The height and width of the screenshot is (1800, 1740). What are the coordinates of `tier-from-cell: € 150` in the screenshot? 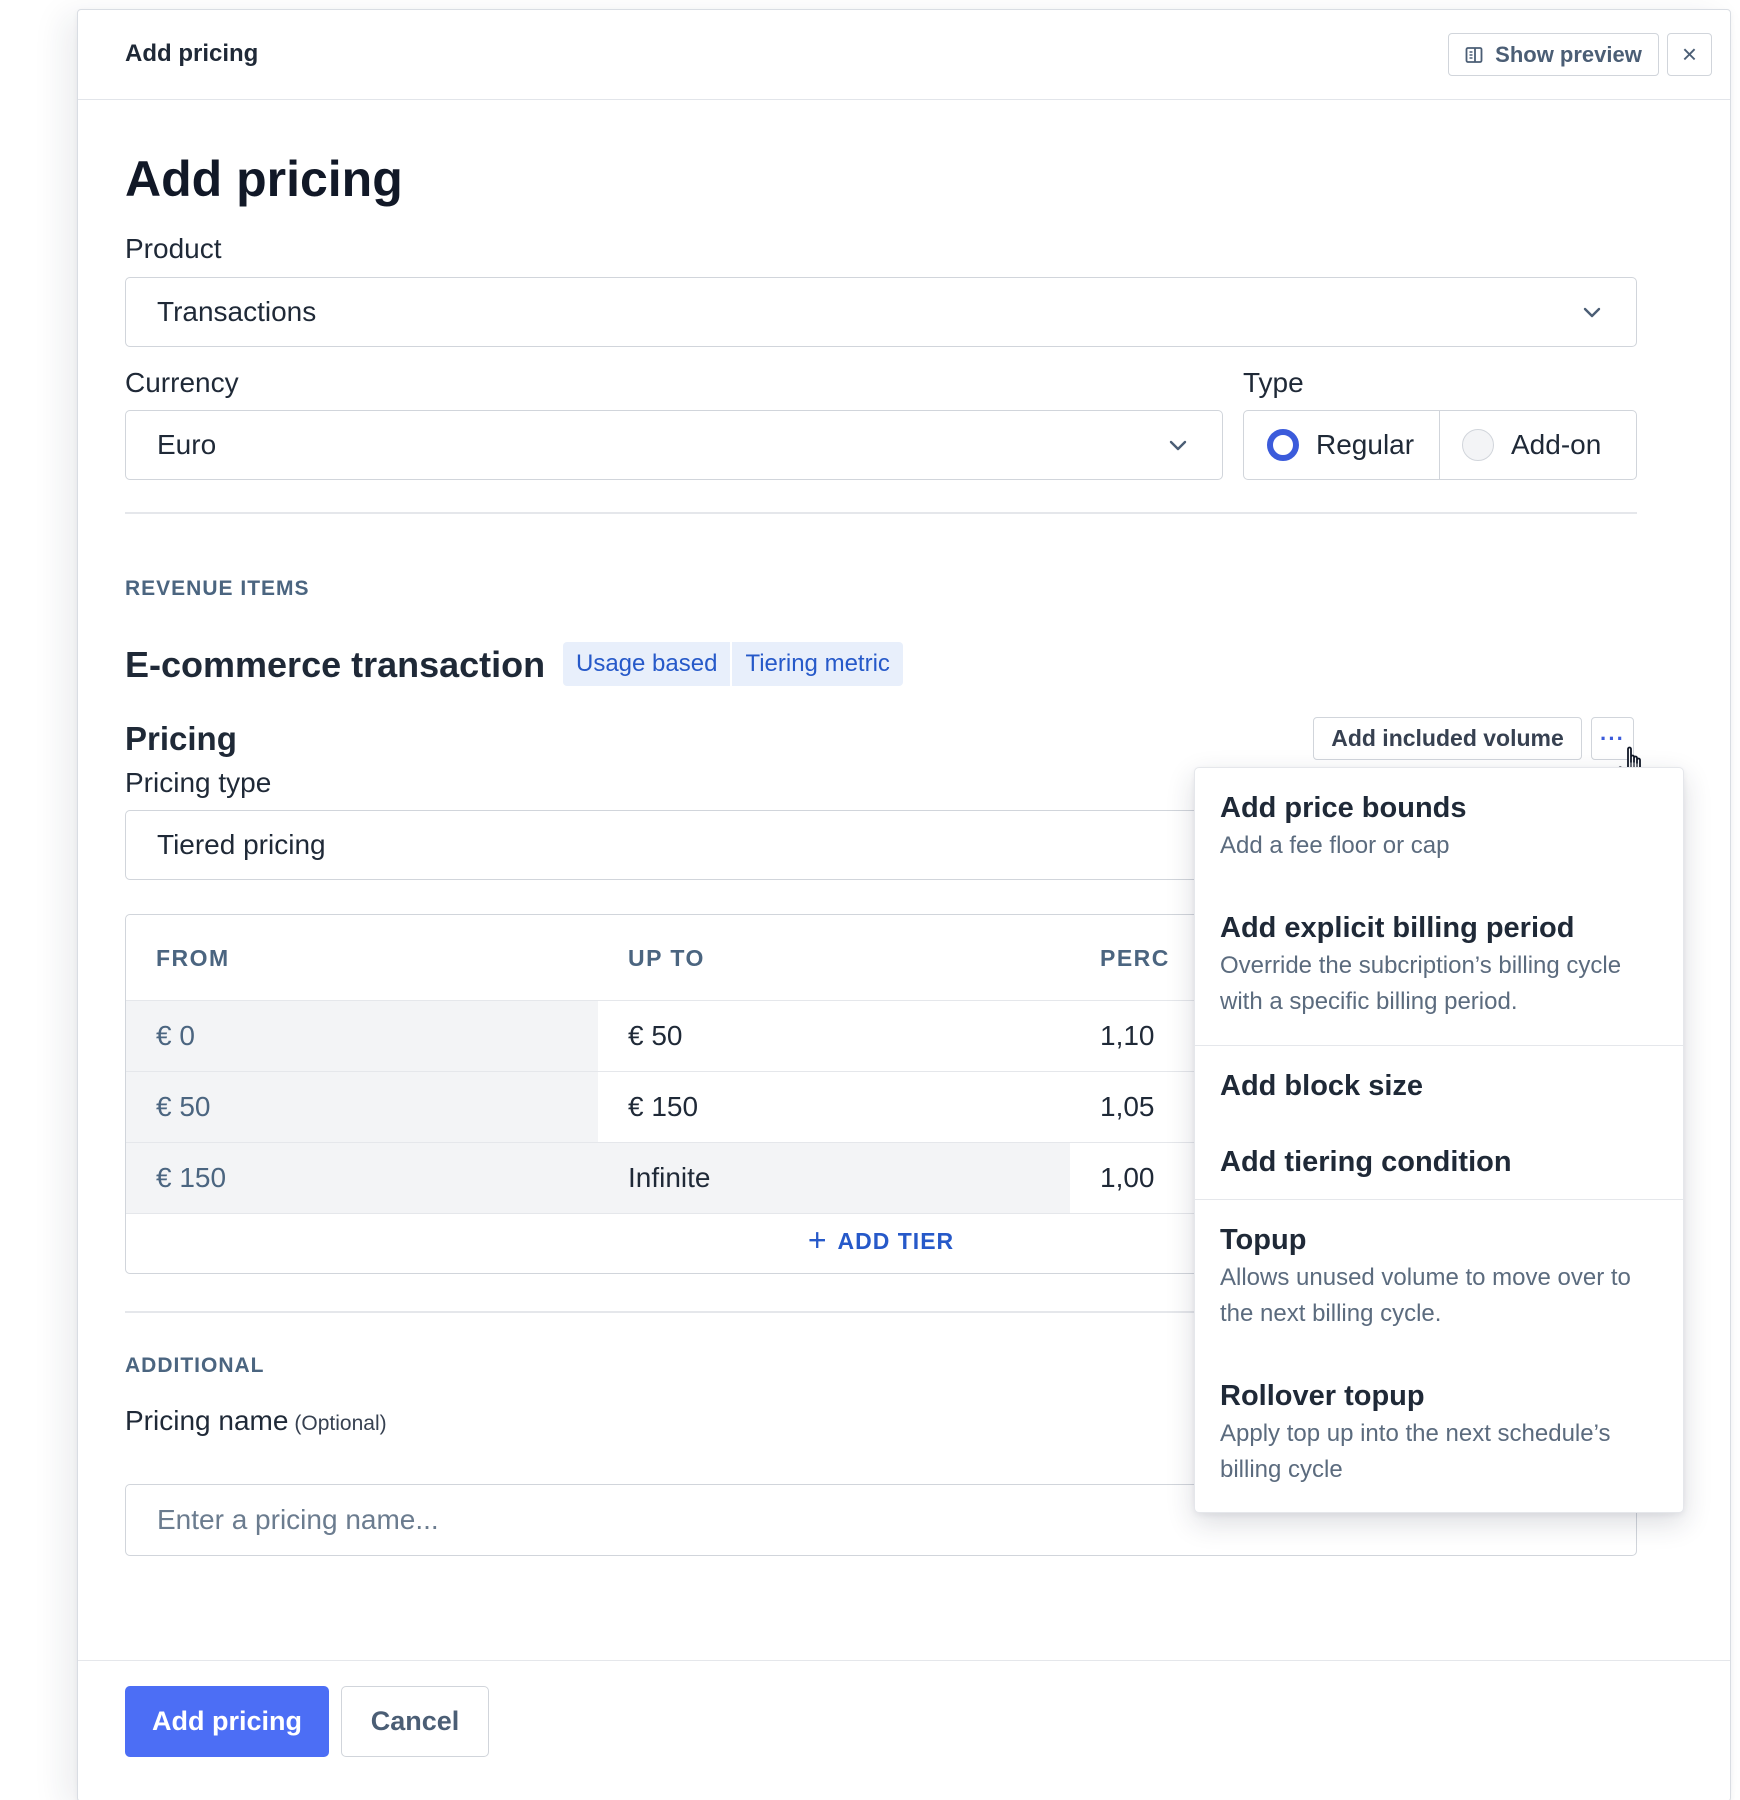 It's located at (362, 1178).